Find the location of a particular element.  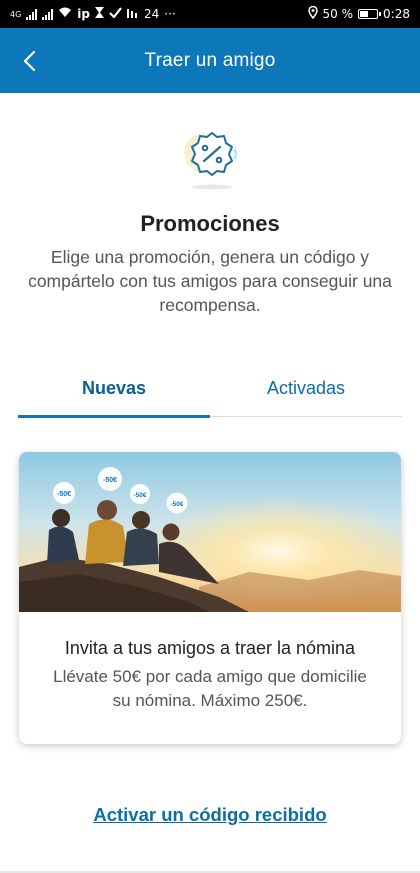

battery-percent: 50 % is located at coordinates (338, 14).